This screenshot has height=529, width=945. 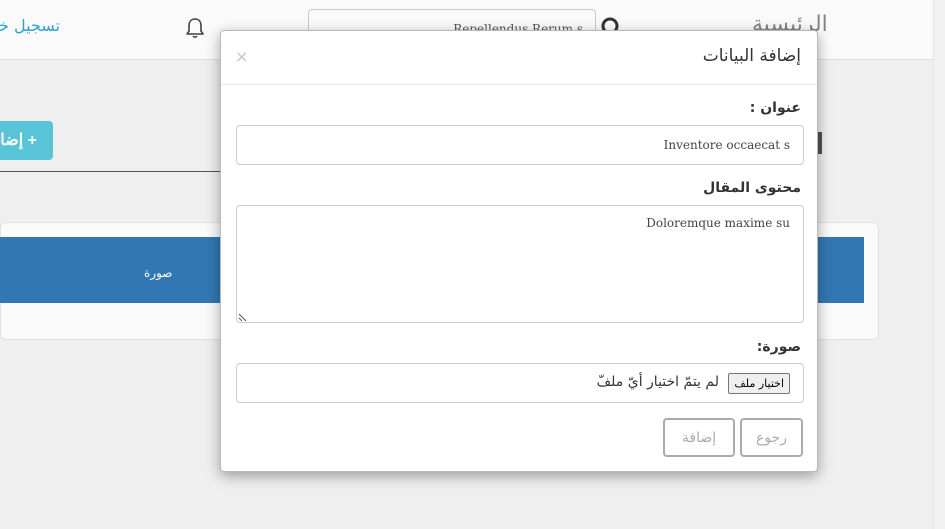 What do you see at coordinates (752, 188) in the screenshot?
I see `content-label: محتوى المقال` at bounding box center [752, 188].